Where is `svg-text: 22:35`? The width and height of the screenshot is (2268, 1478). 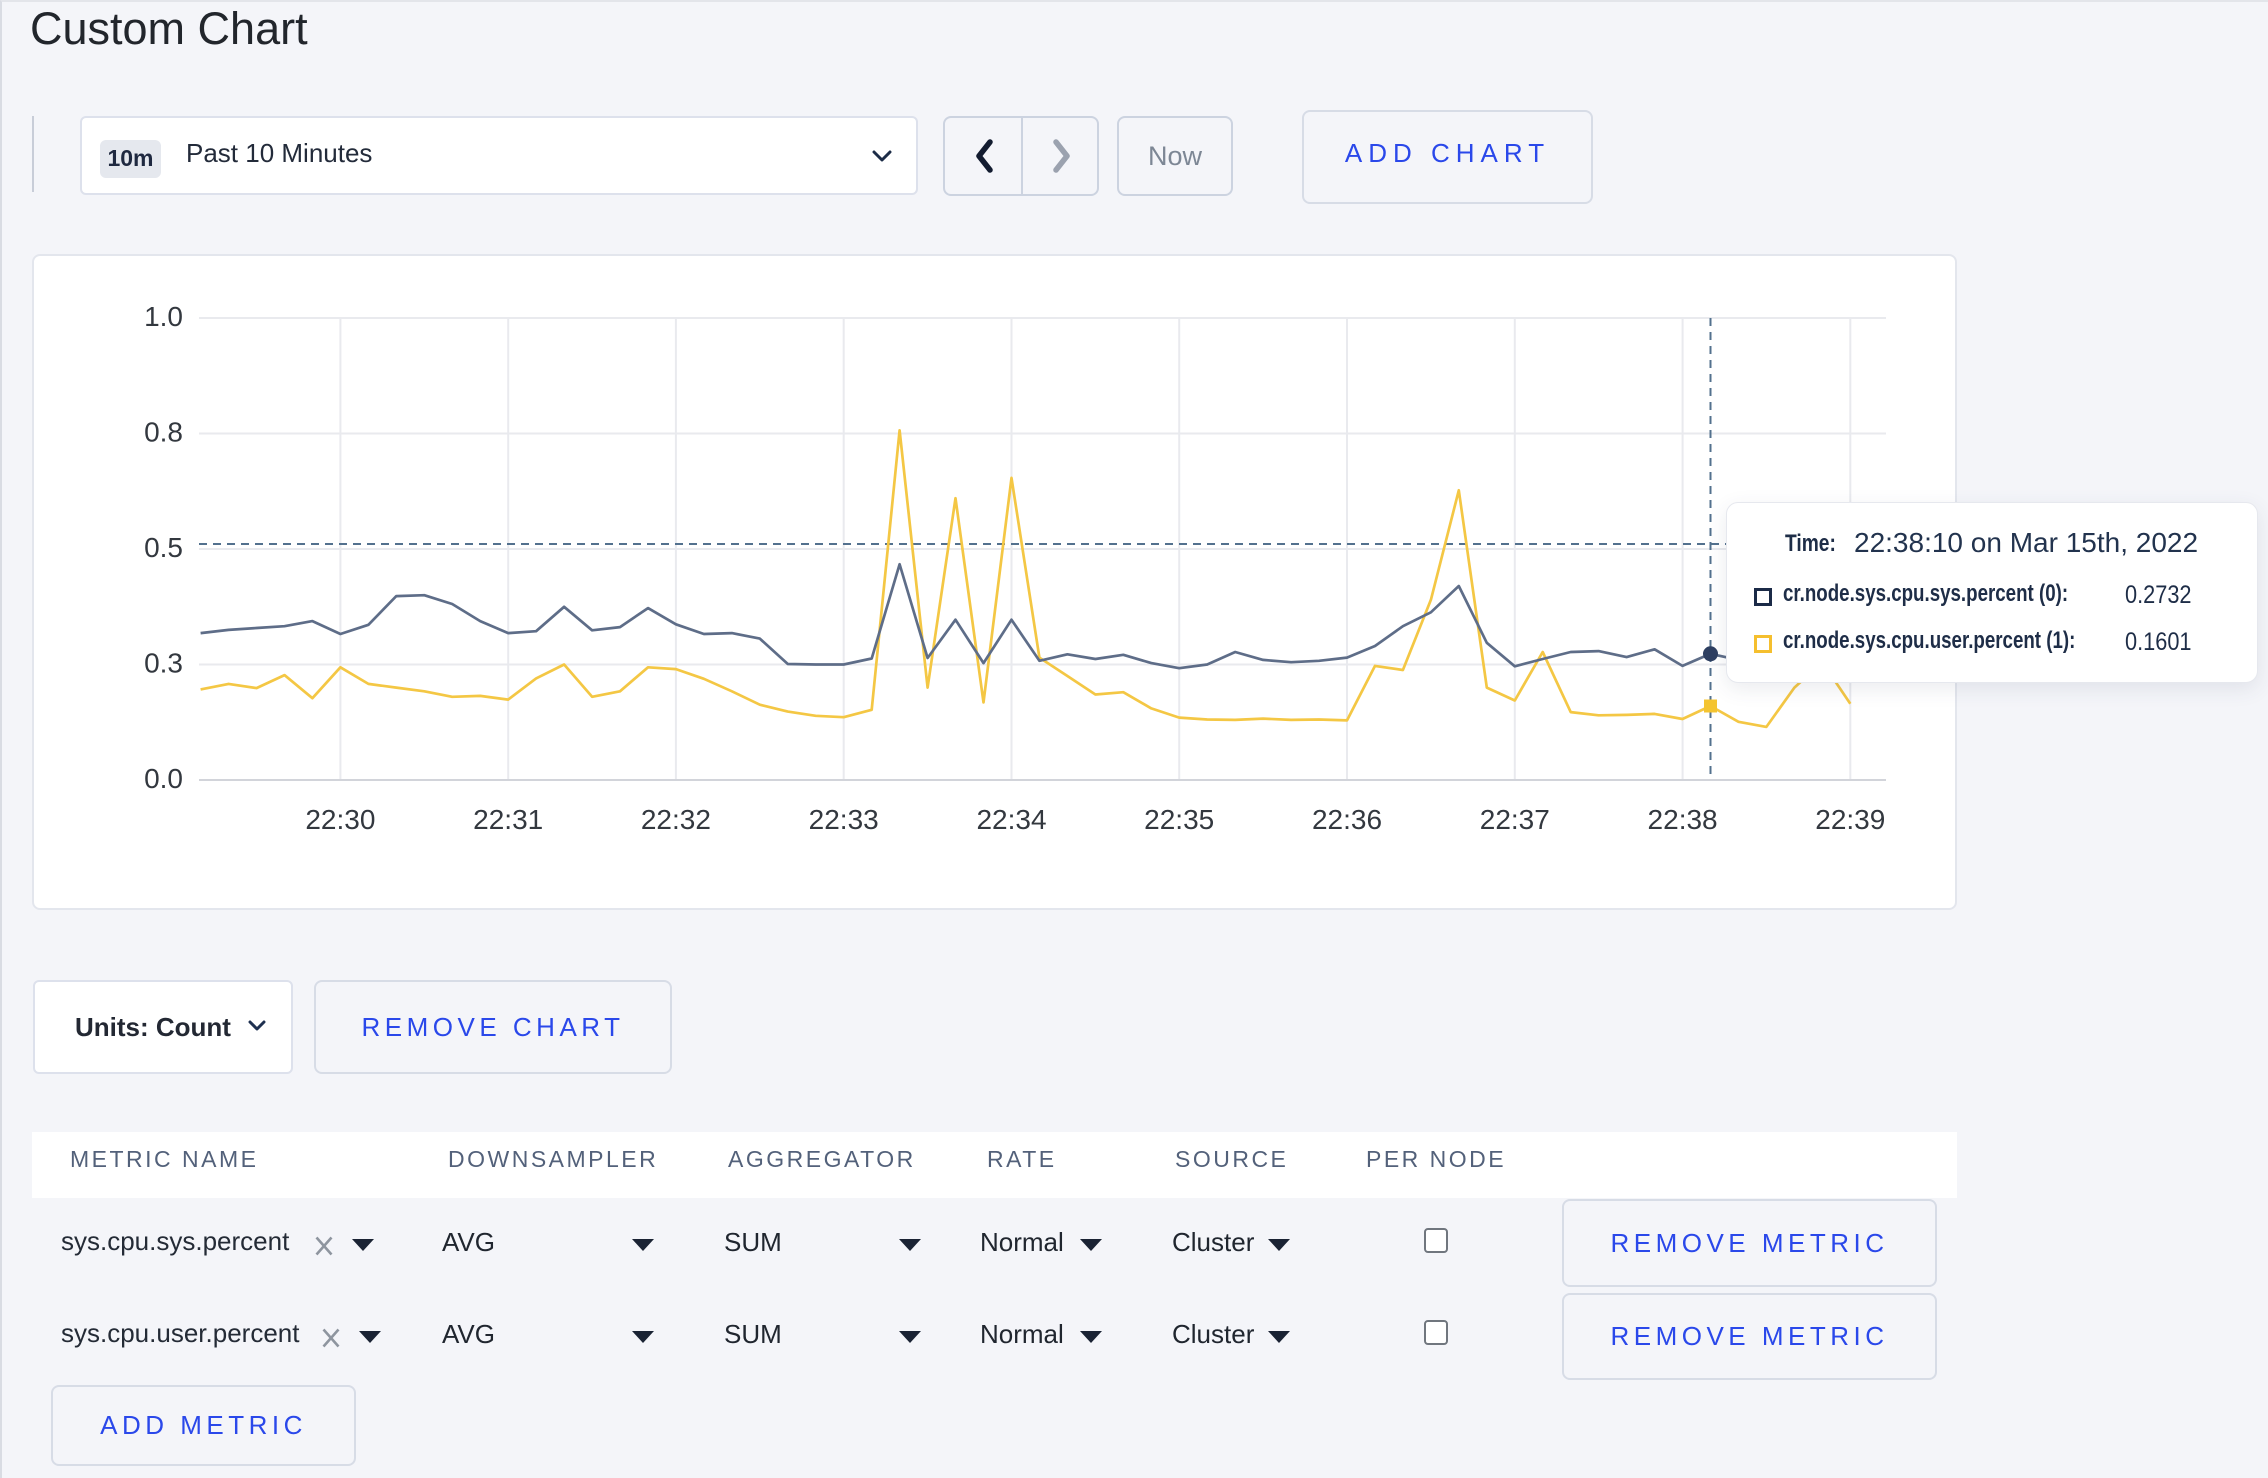 svg-text: 22:35 is located at coordinates (1179, 819).